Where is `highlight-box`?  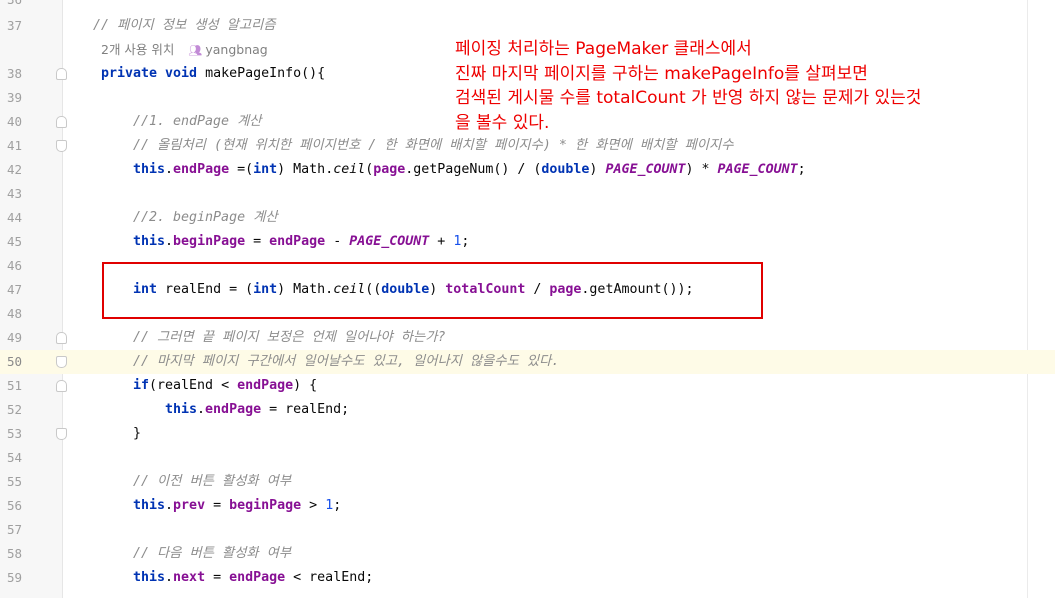
highlight-box is located at coordinates (432, 290).